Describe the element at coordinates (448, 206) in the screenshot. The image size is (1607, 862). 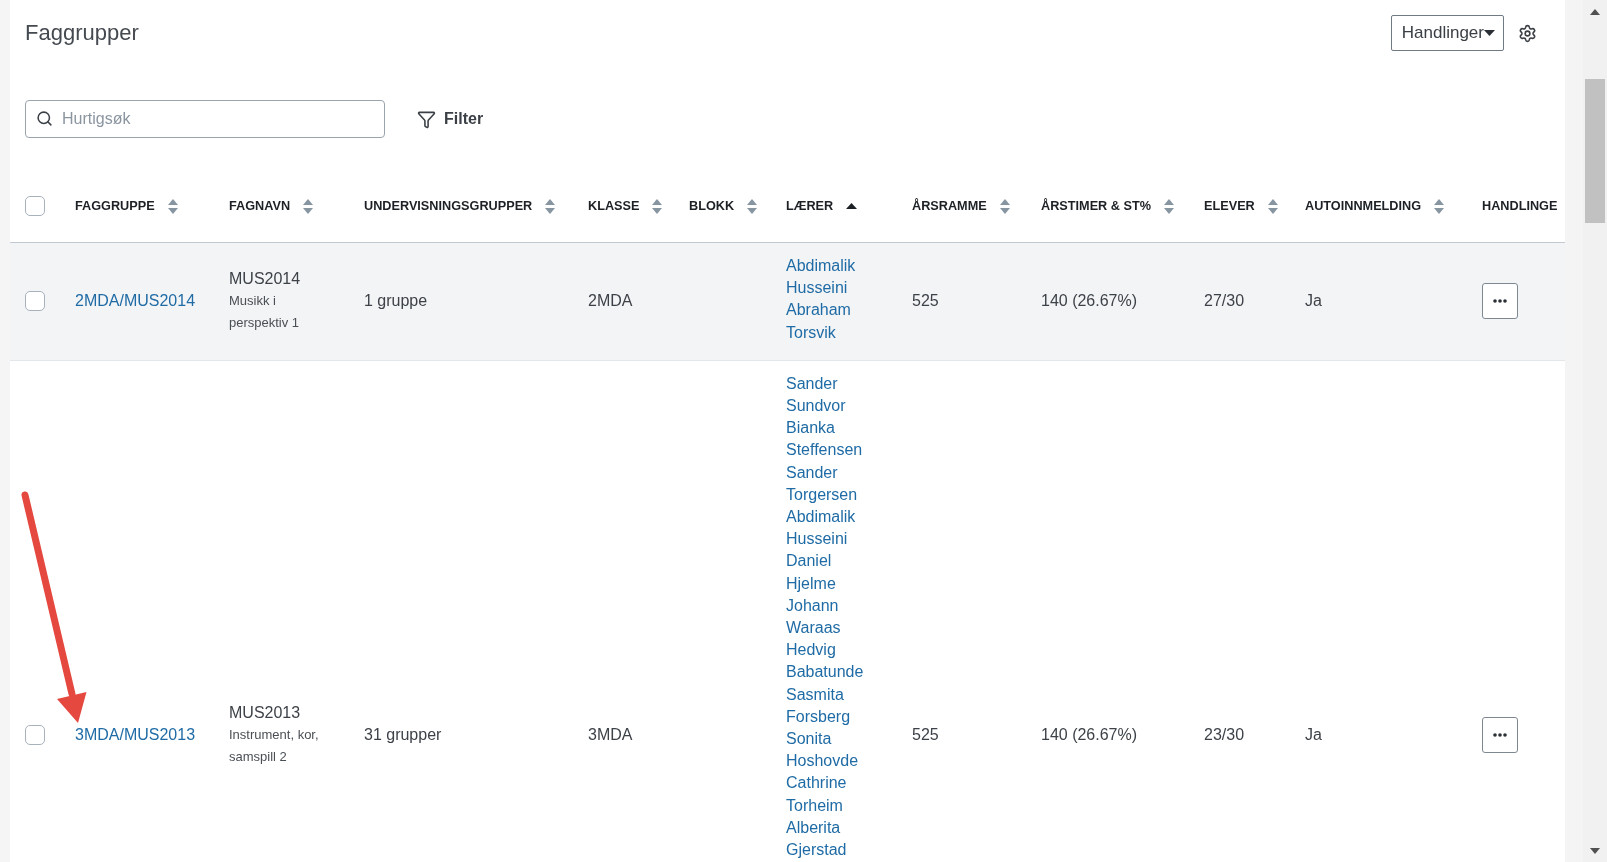
I see `column-header: UNDERVISNINGSGRUPPER` at that location.